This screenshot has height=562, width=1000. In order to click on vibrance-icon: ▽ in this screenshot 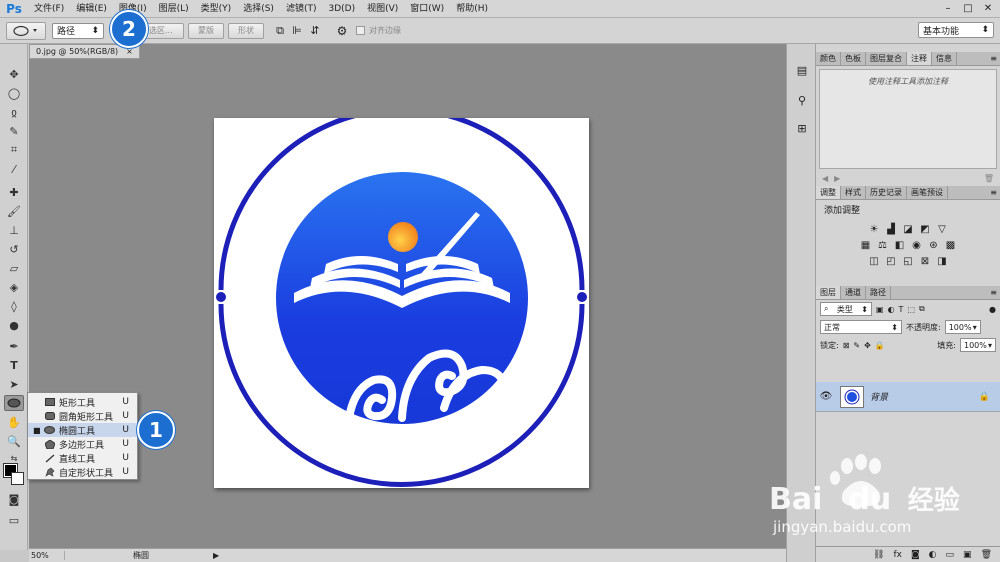, I will do `click(942, 229)`.